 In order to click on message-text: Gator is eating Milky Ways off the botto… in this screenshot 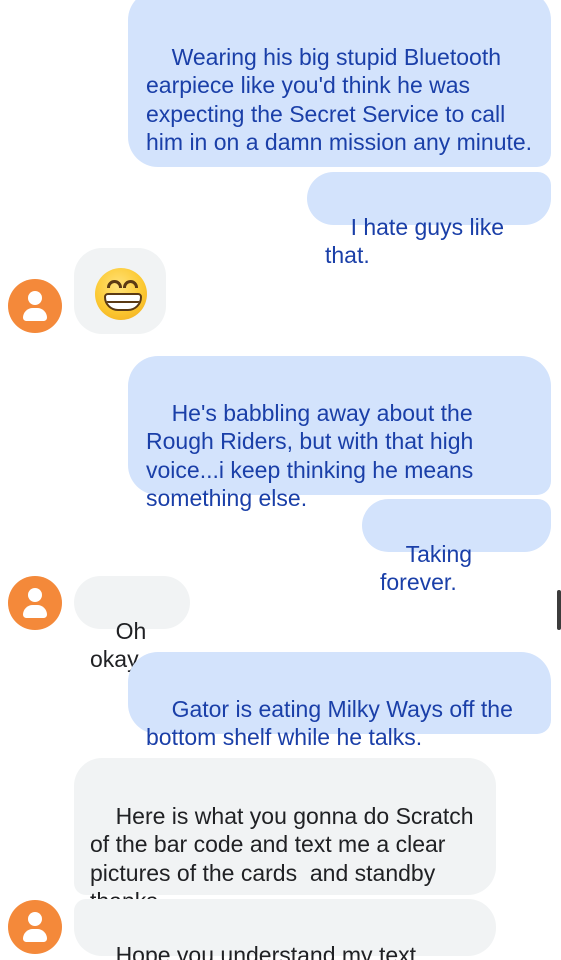, I will do `click(333, 723)`.